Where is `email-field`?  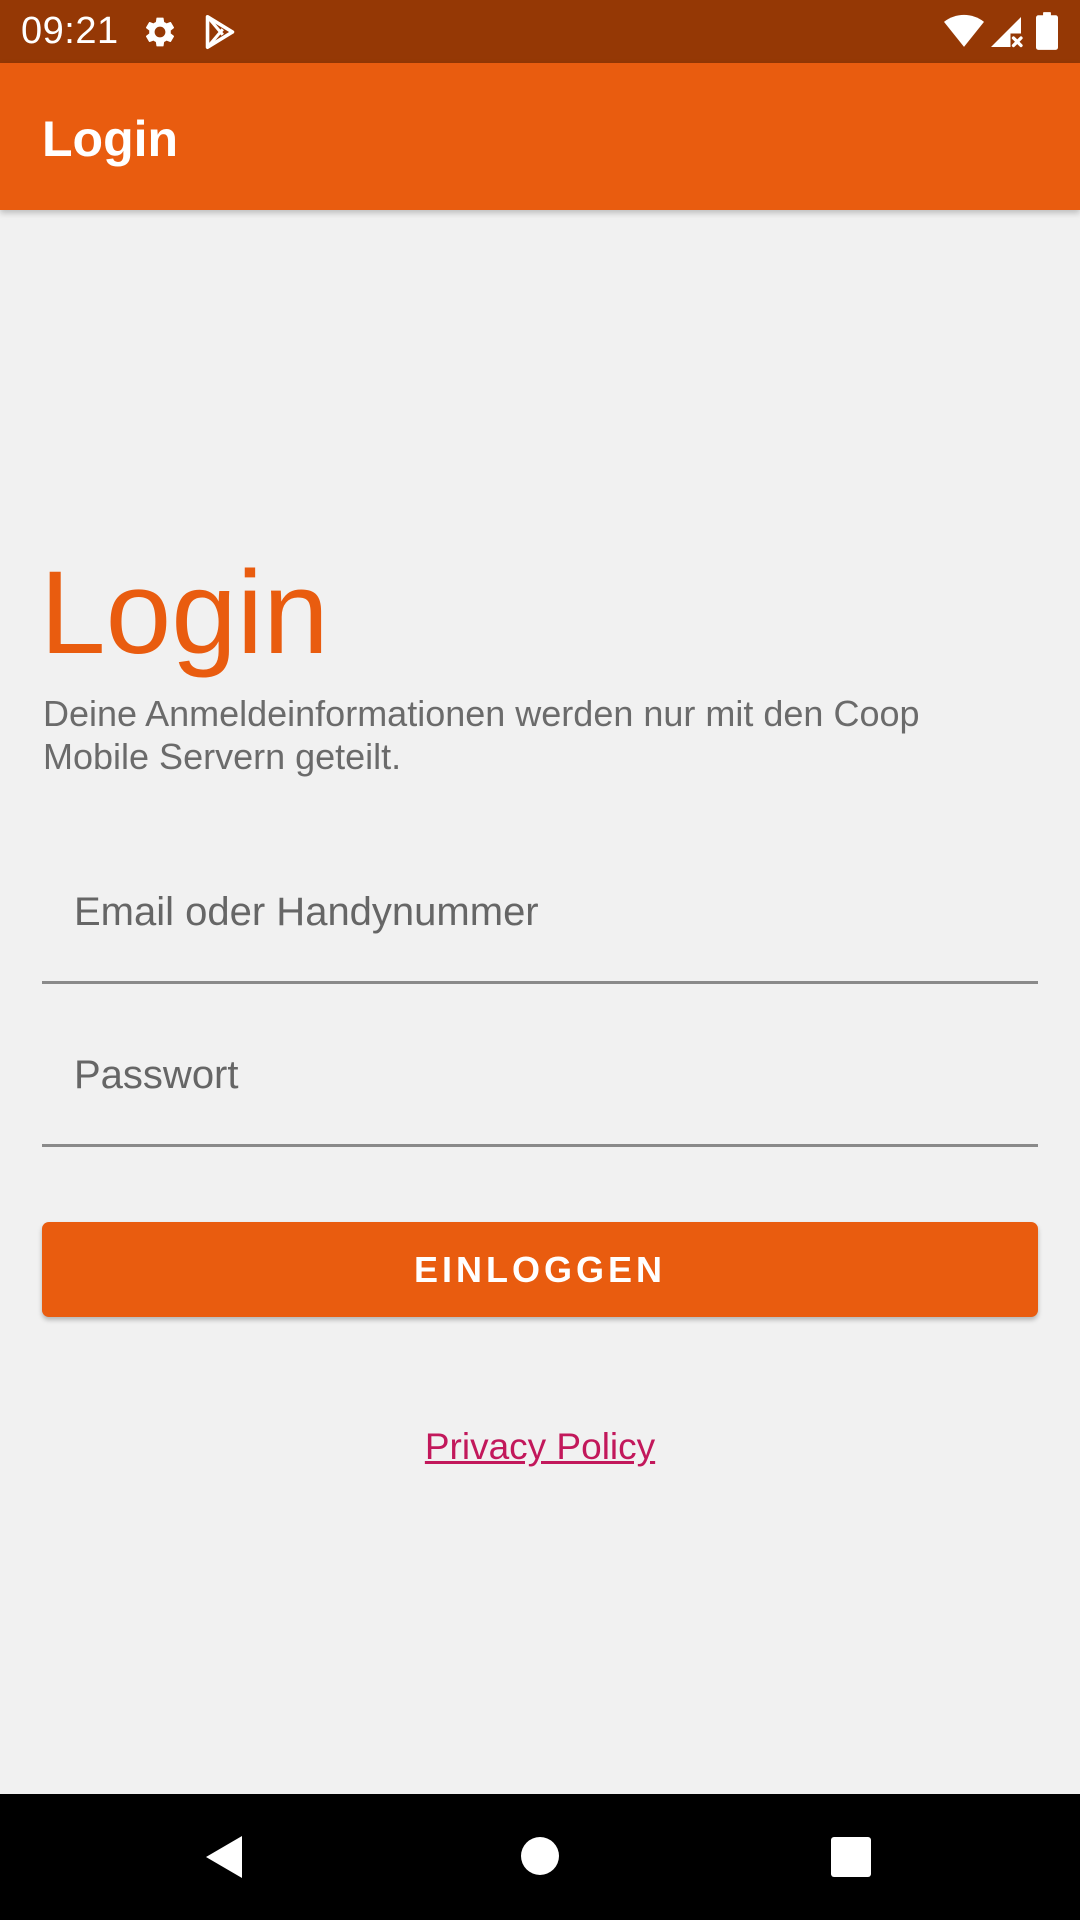 email-field is located at coordinates (540, 922).